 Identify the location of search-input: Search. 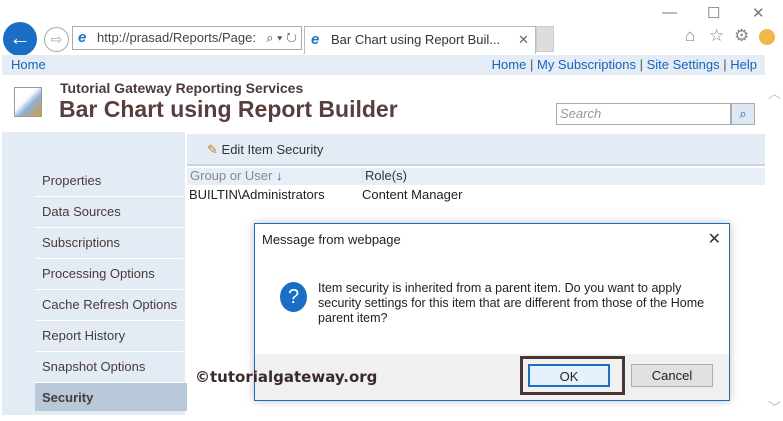
(643, 114).